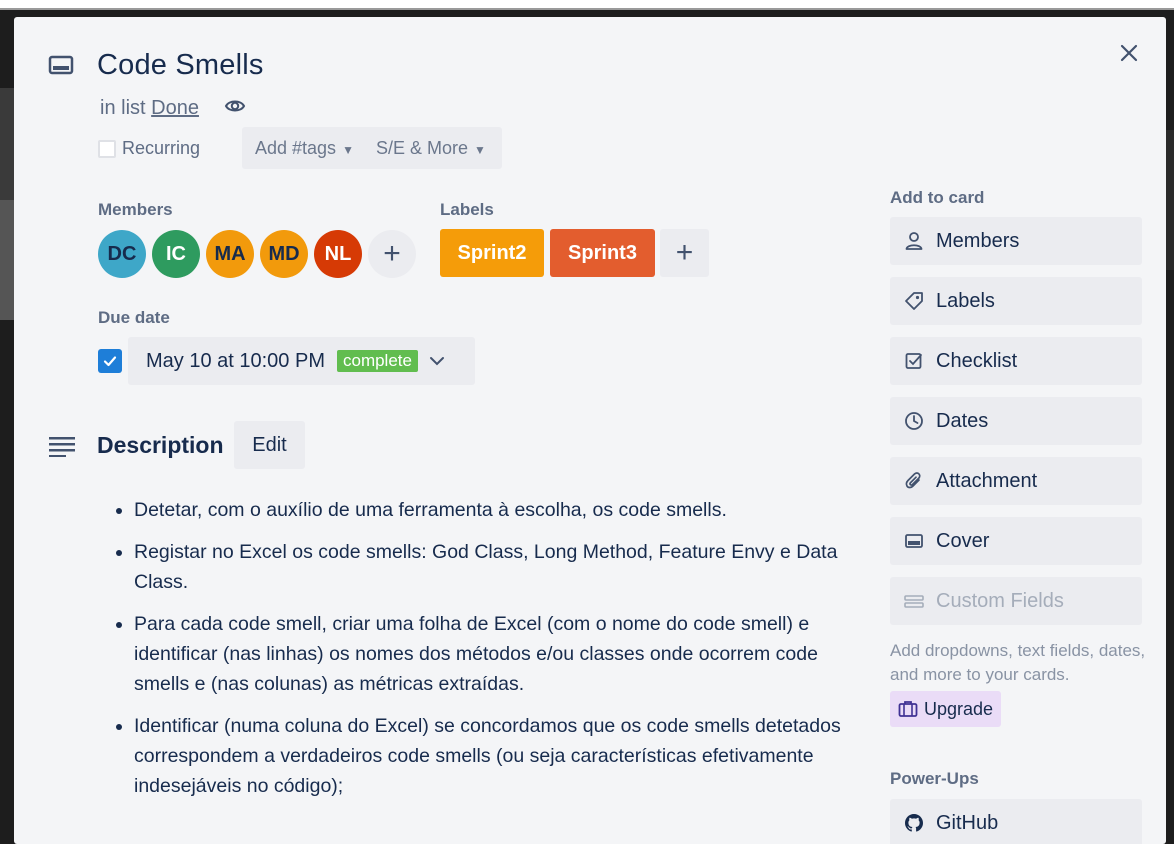 The width and height of the screenshot is (1174, 844). I want to click on recurring-checkbox, so click(107, 148).